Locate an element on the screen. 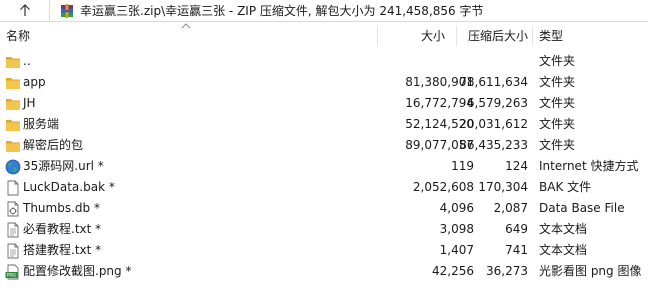 The height and width of the screenshot is (292, 648). internet-shortcut-icon is located at coordinates (13, 167).